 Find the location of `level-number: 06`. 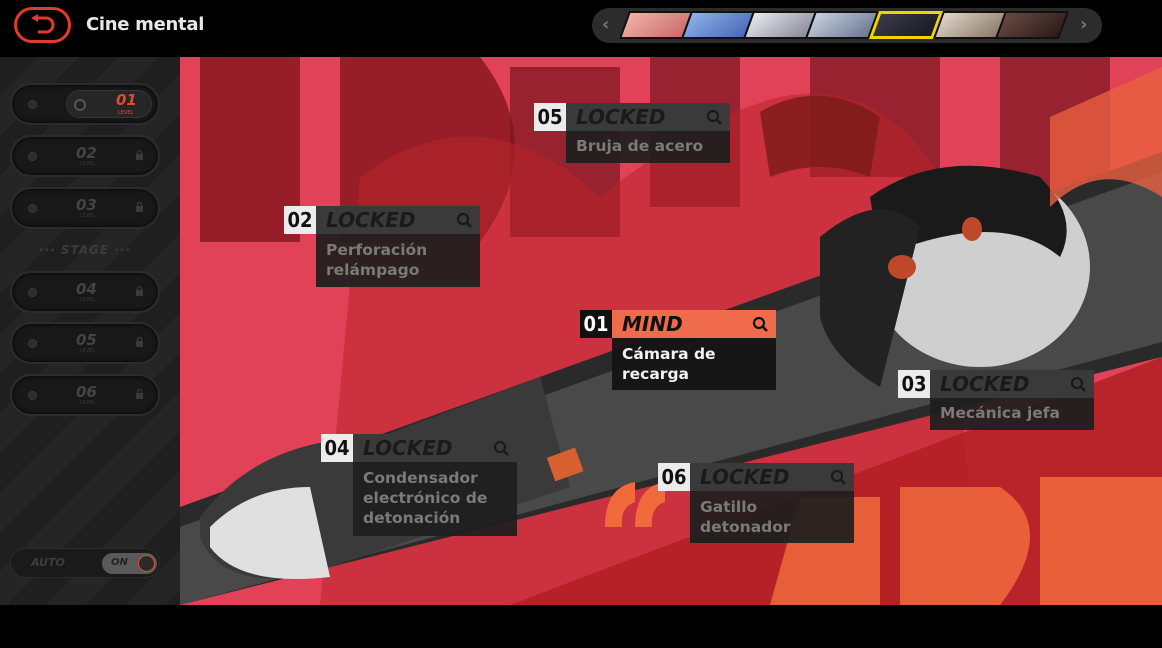

level-number: 06 is located at coordinates (86, 392).